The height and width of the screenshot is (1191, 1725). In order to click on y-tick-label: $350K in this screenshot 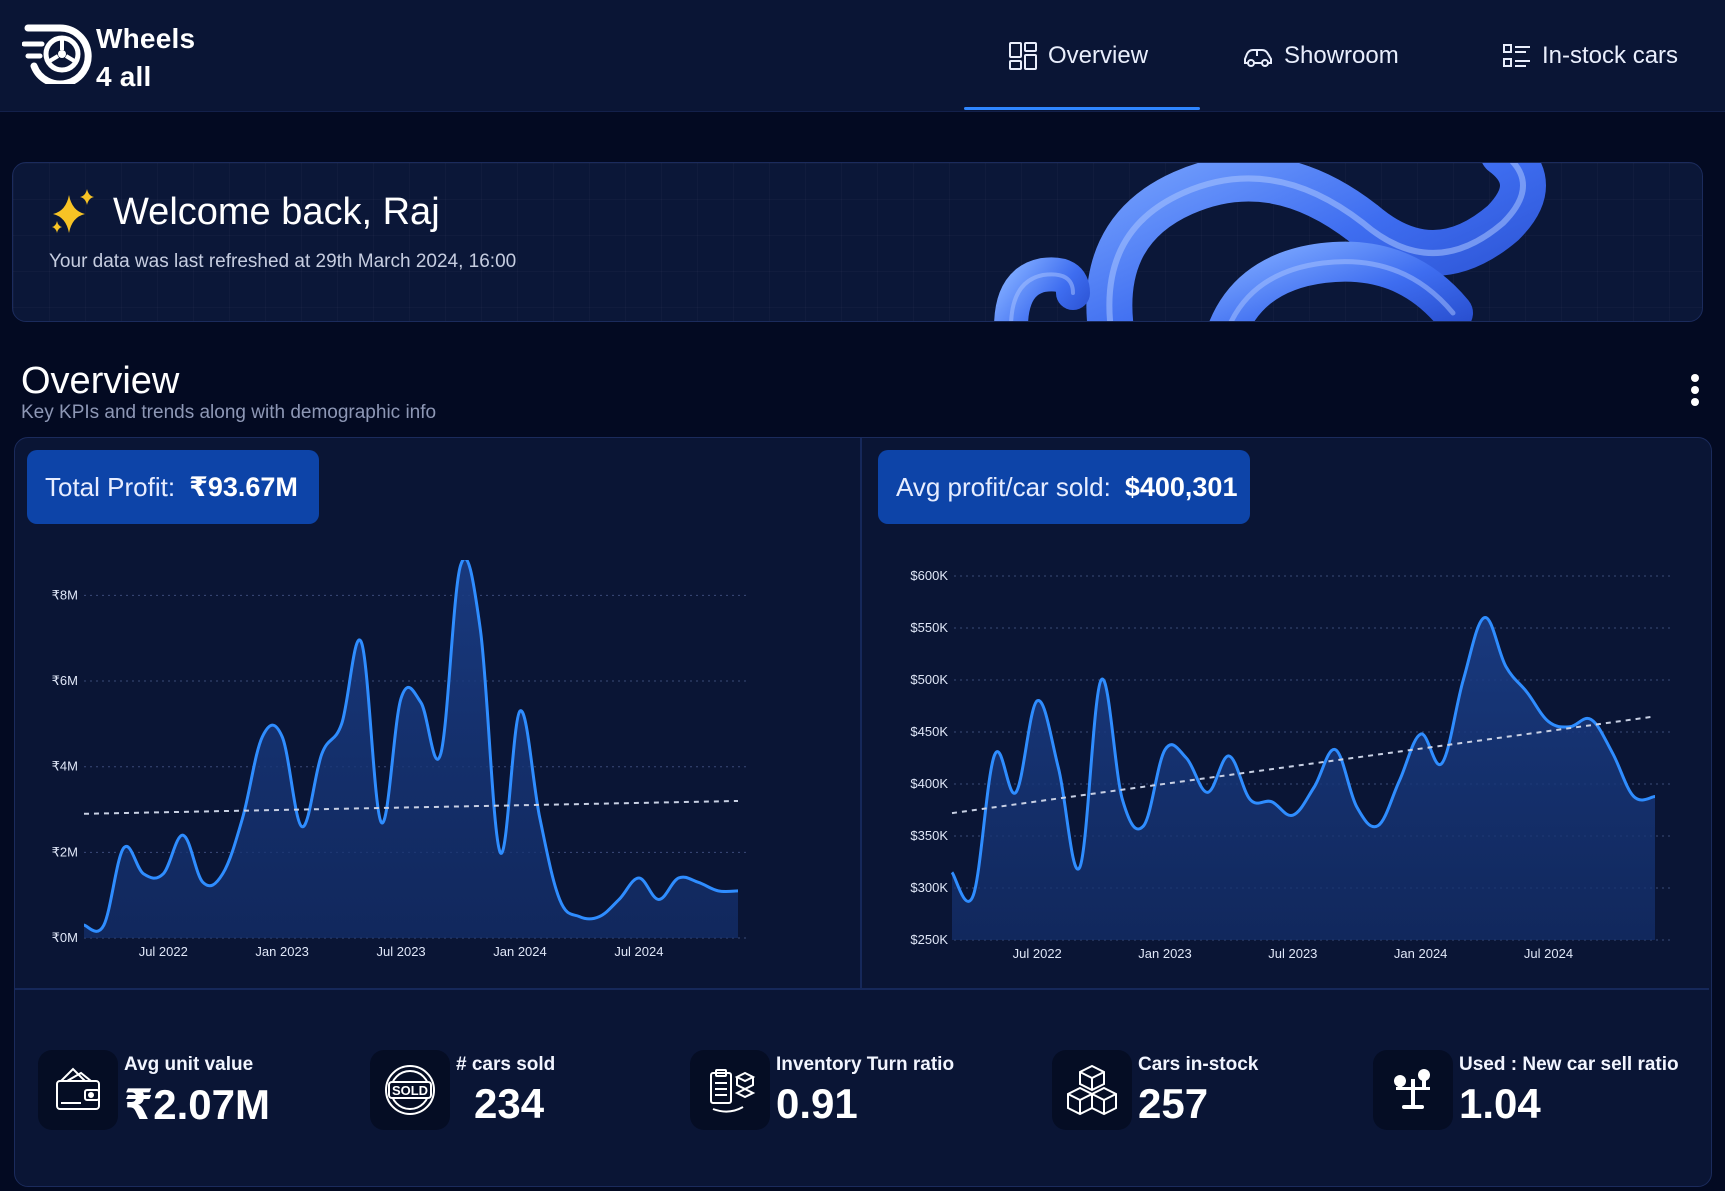, I will do `click(929, 835)`.